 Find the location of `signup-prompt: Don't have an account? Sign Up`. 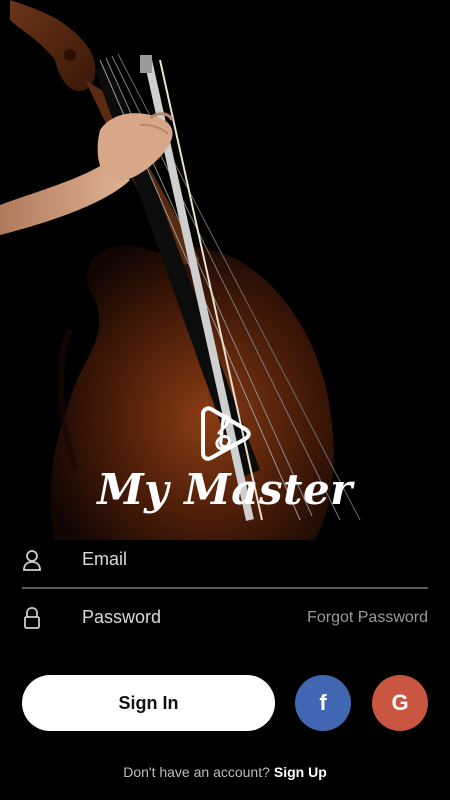

signup-prompt: Don't have an account? Sign Up is located at coordinates (225, 772).